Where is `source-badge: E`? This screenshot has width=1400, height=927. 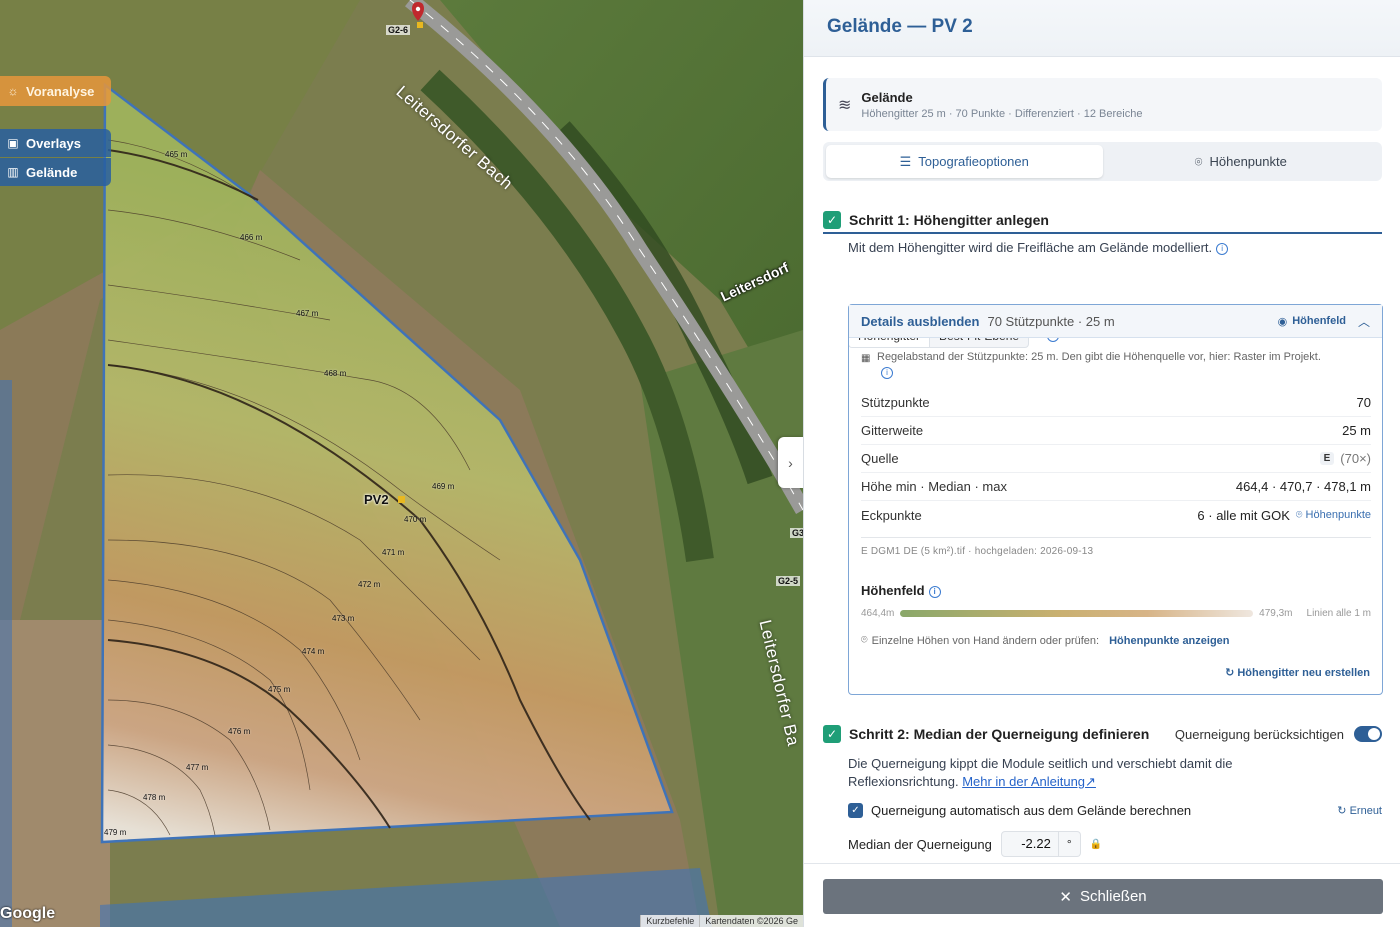
source-badge: E is located at coordinates (1327, 458).